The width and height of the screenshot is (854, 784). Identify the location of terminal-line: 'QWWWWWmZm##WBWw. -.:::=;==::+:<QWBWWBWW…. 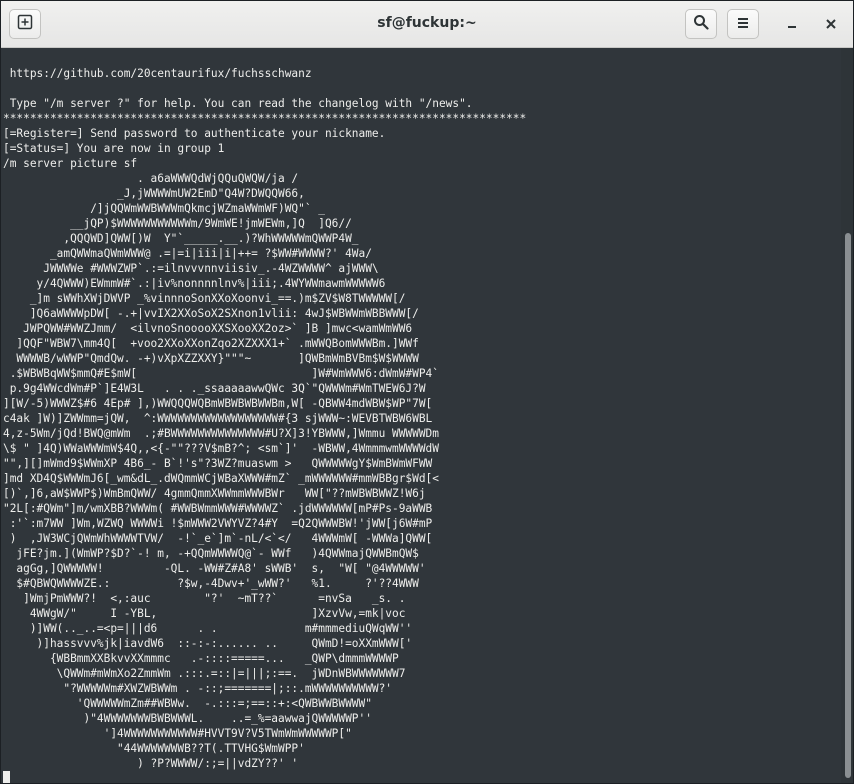
(187, 703).